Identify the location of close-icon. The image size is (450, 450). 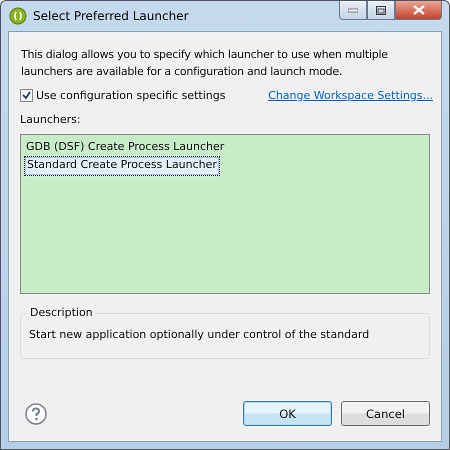
(418, 10).